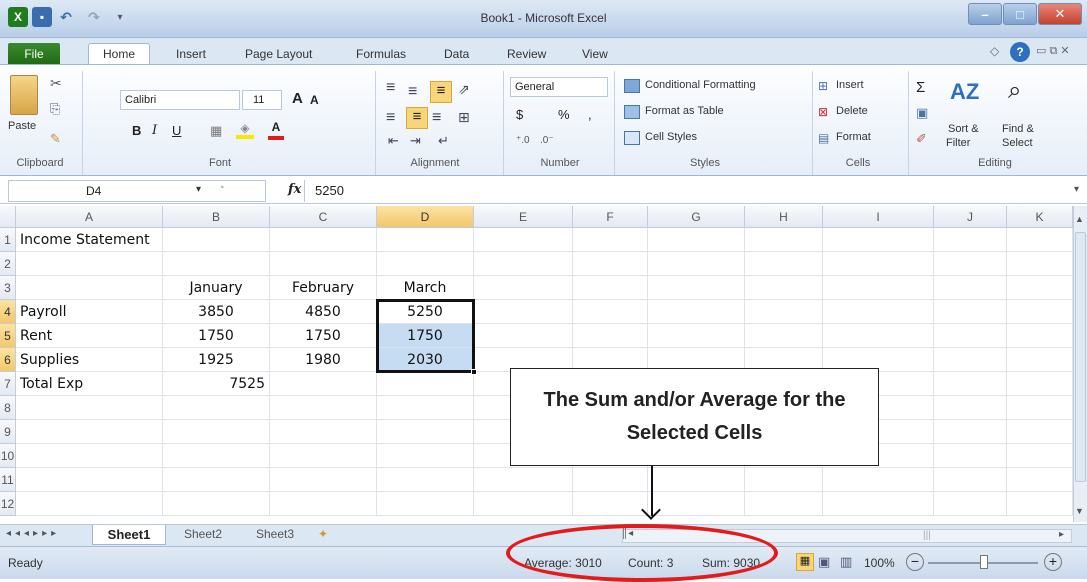 The height and width of the screenshot is (582, 1087). Describe the element at coordinates (425, 312) in the screenshot. I see `cell-d4: 5250` at that location.